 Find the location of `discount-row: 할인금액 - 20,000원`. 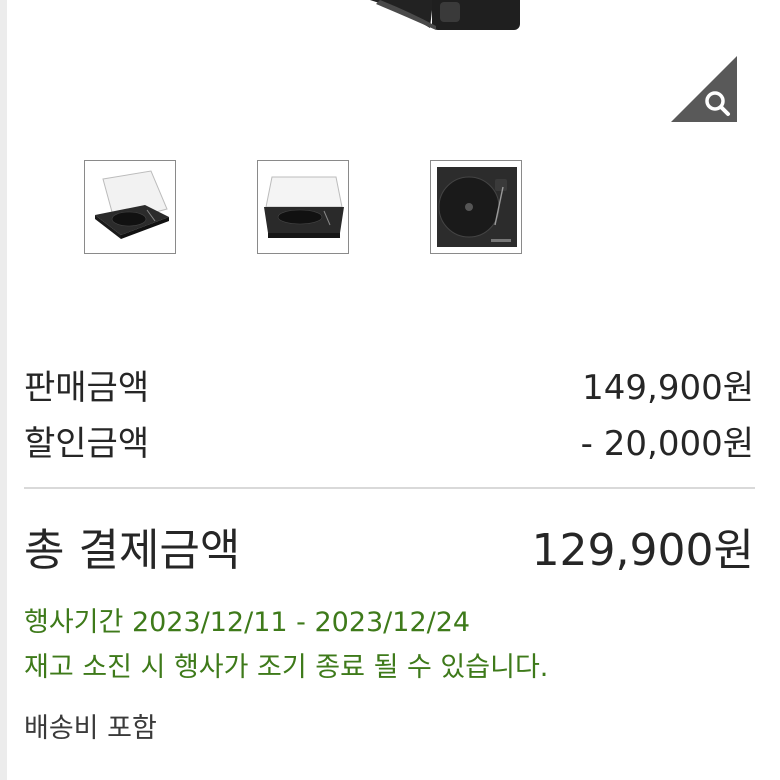

discount-row: 할인금액 - 20,000원 is located at coordinates (389, 440).